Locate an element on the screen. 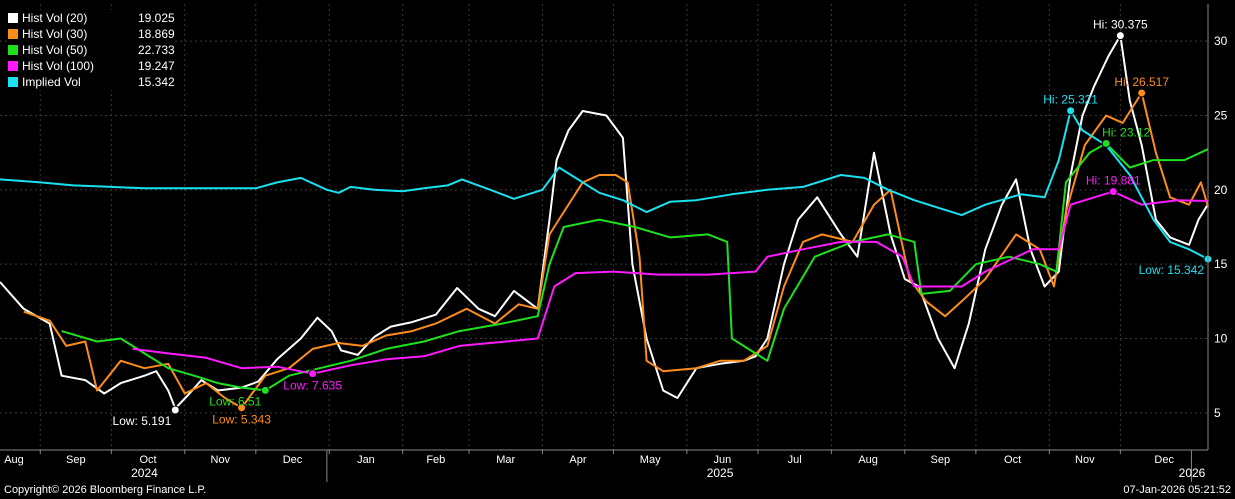  legend-label: Hist Vol (100) is located at coordinates (58, 66).